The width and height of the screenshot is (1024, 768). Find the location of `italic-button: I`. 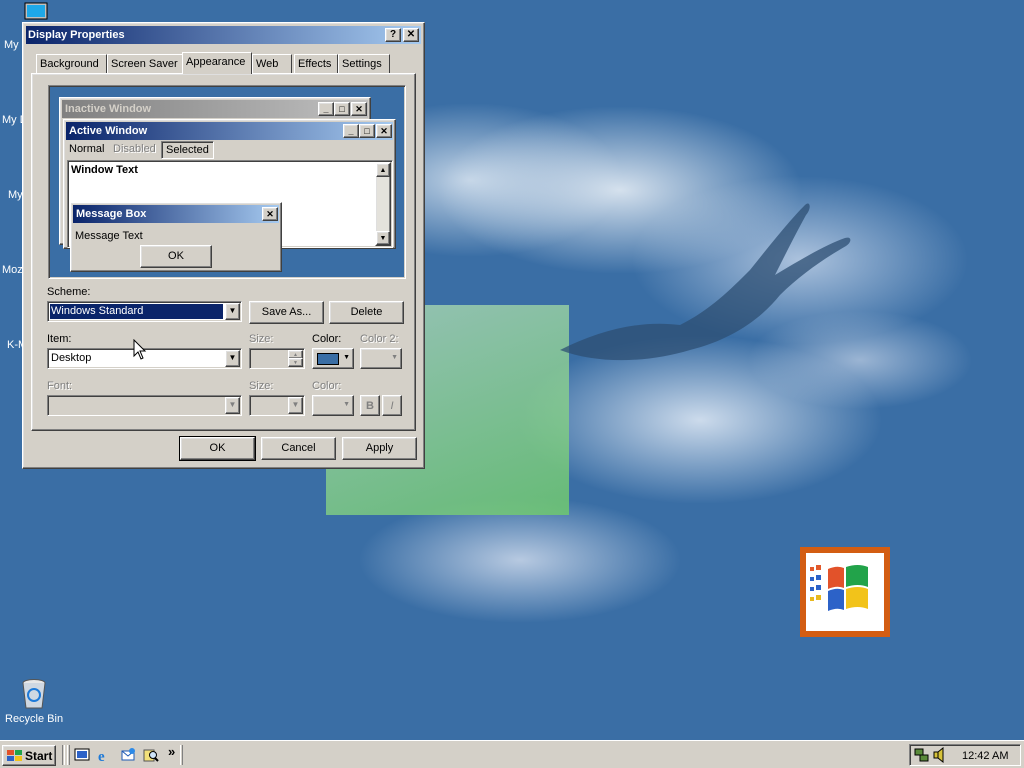

italic-button: I is located at coordinates (392, 405).